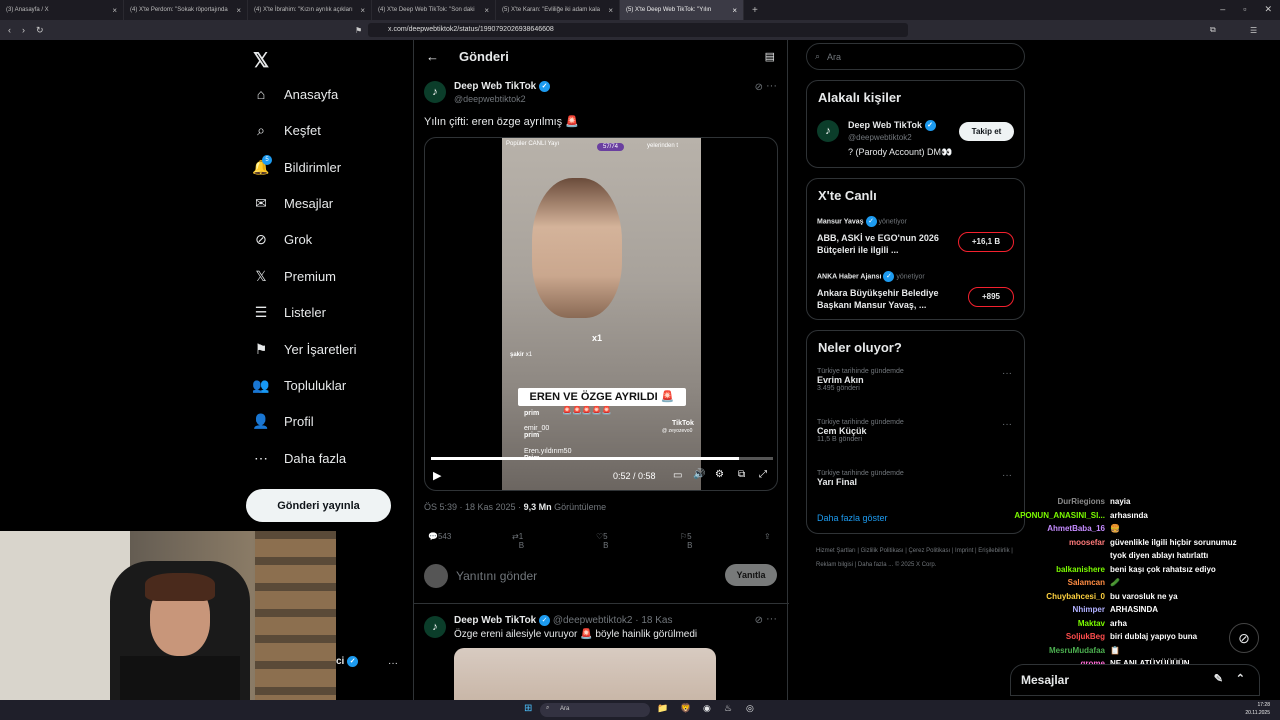  Describe the element at coordinates (662, 708) in the screenshot. I see `folder-icon: 📁` at that location.